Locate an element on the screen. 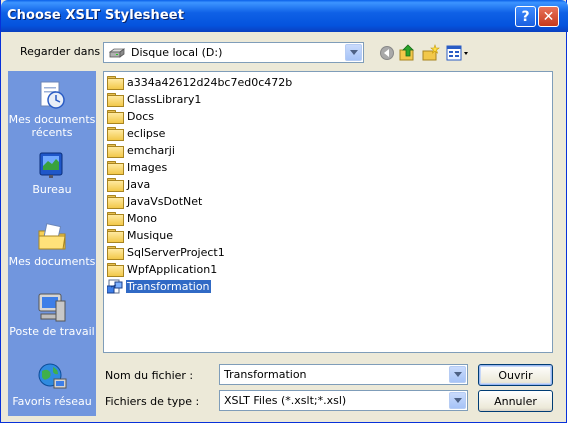 The image size is (569, 425). view-menu-button is located at coordinates (458, 53).